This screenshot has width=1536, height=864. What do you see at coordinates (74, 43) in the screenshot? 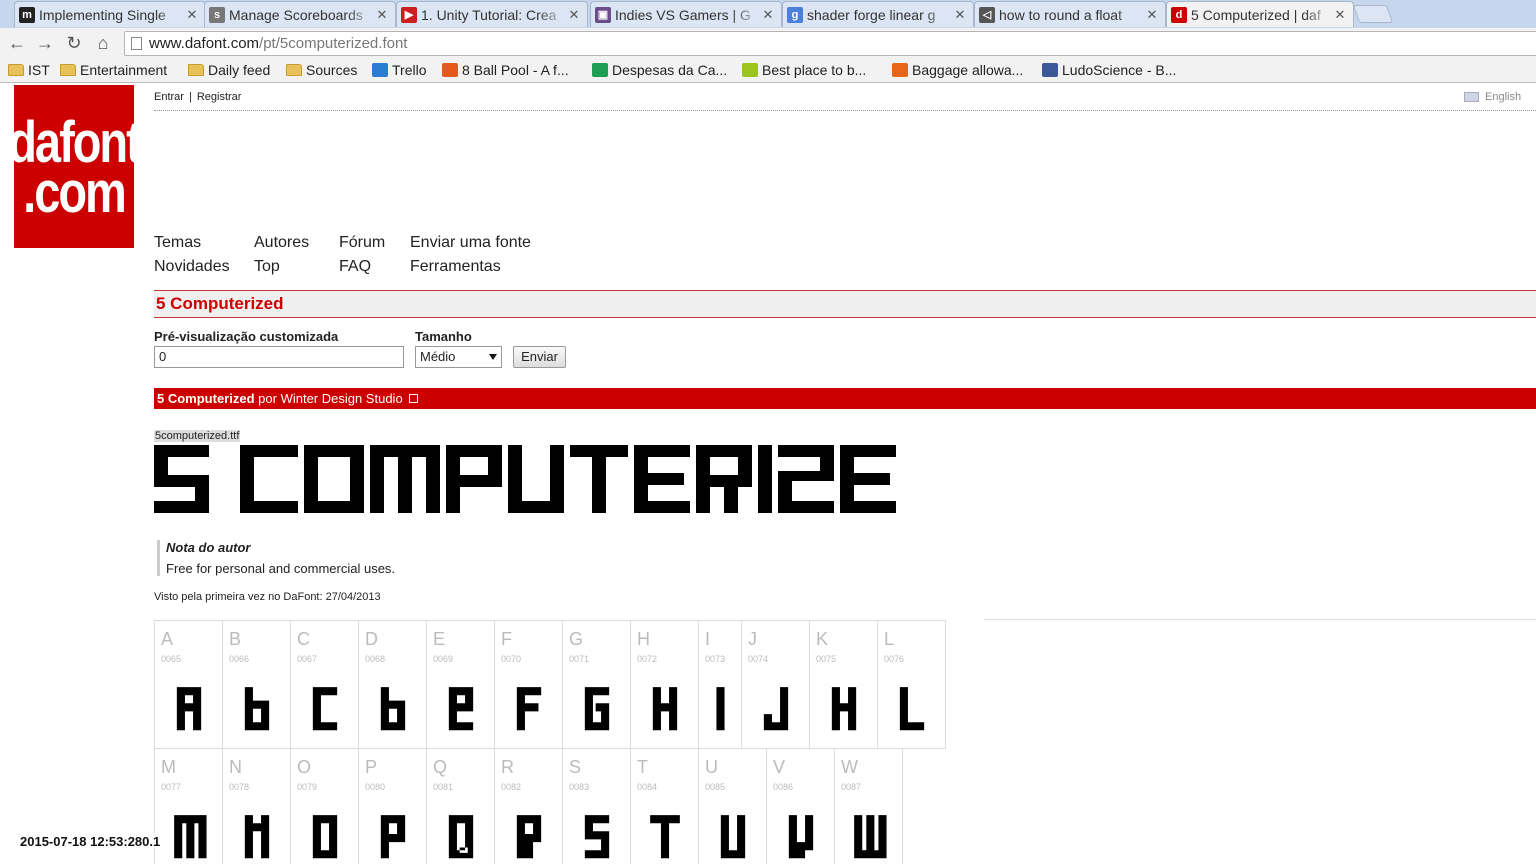
I see `reload-icon: ↻` at bounding box center [74, 43].